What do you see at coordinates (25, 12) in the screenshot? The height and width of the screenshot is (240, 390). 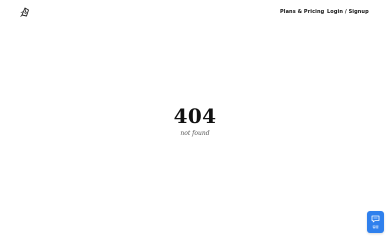 I see `logo-icon` at bounding box center [25, 12].